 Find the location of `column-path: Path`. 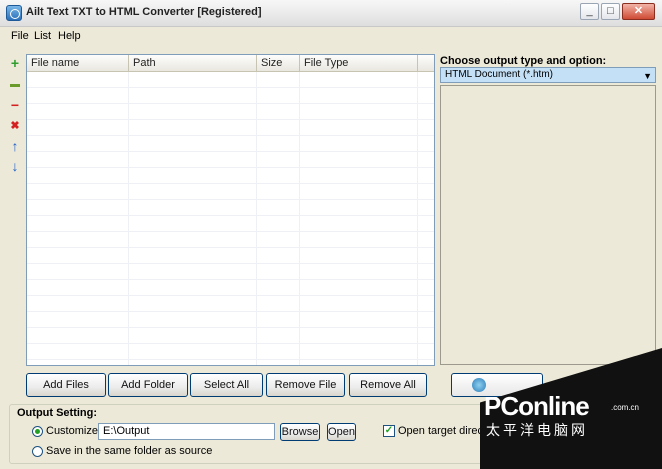

column-path: Path is located at coordinates (193, 63).